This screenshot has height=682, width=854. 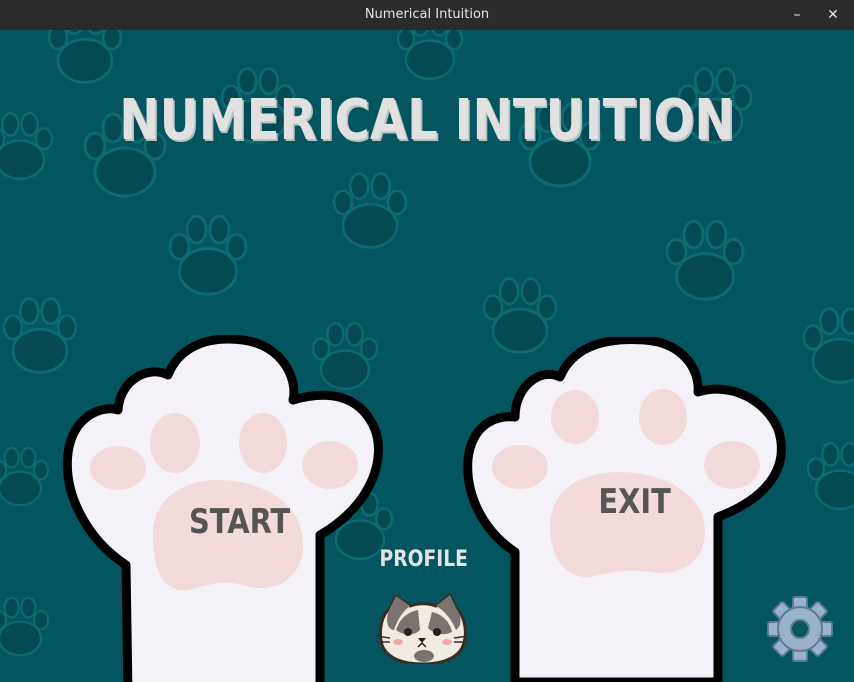 I want to click on gear-icon, so click(x=800, y=629).